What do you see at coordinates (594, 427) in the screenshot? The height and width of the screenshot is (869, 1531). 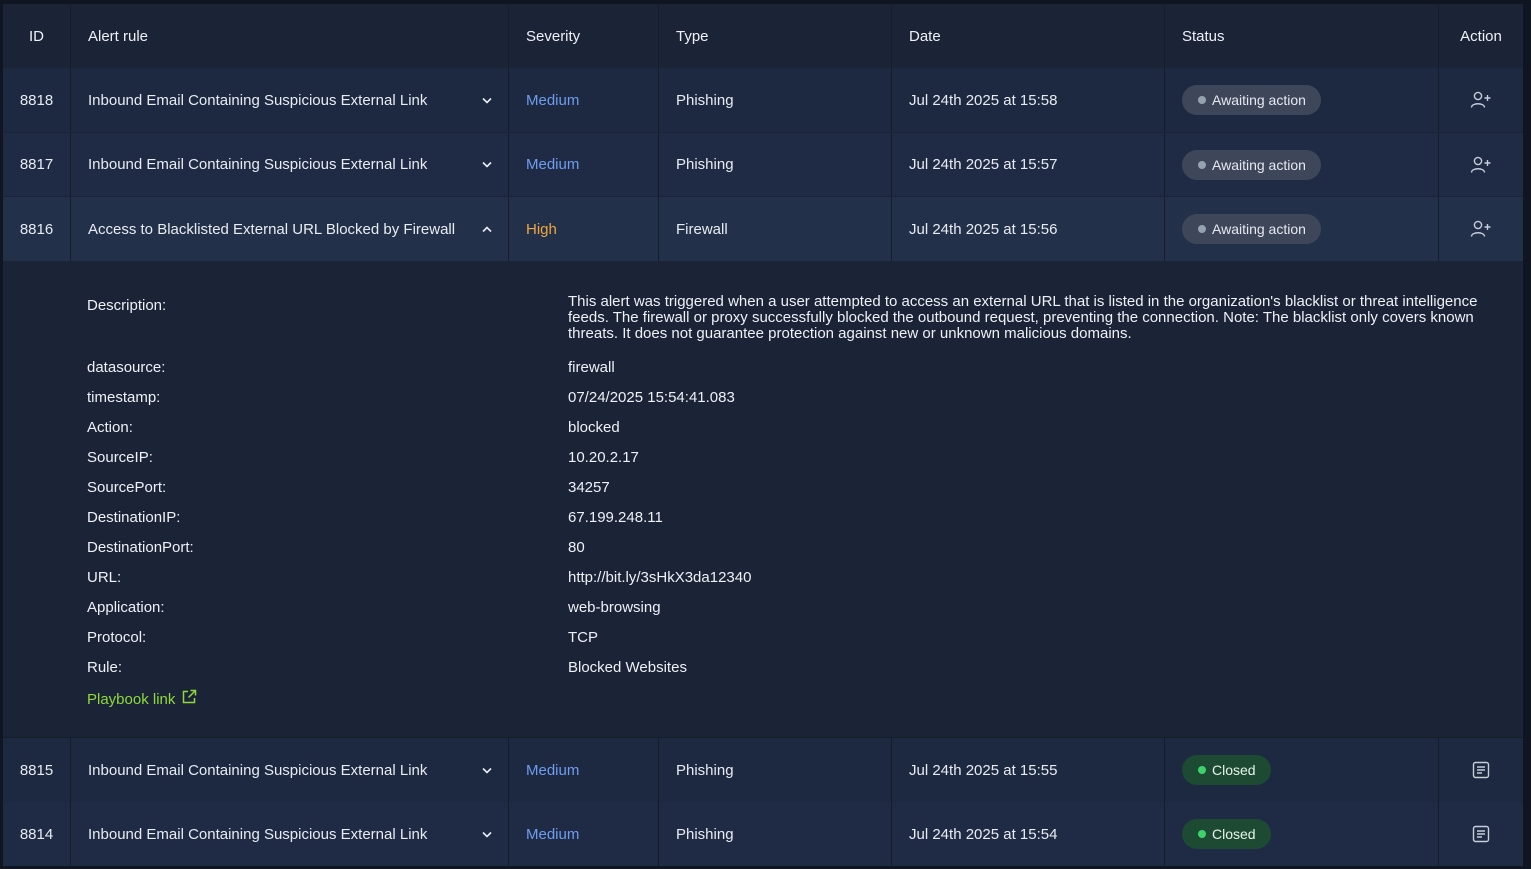 I see `detail-value: blocked` at bounding box center [594, 427].